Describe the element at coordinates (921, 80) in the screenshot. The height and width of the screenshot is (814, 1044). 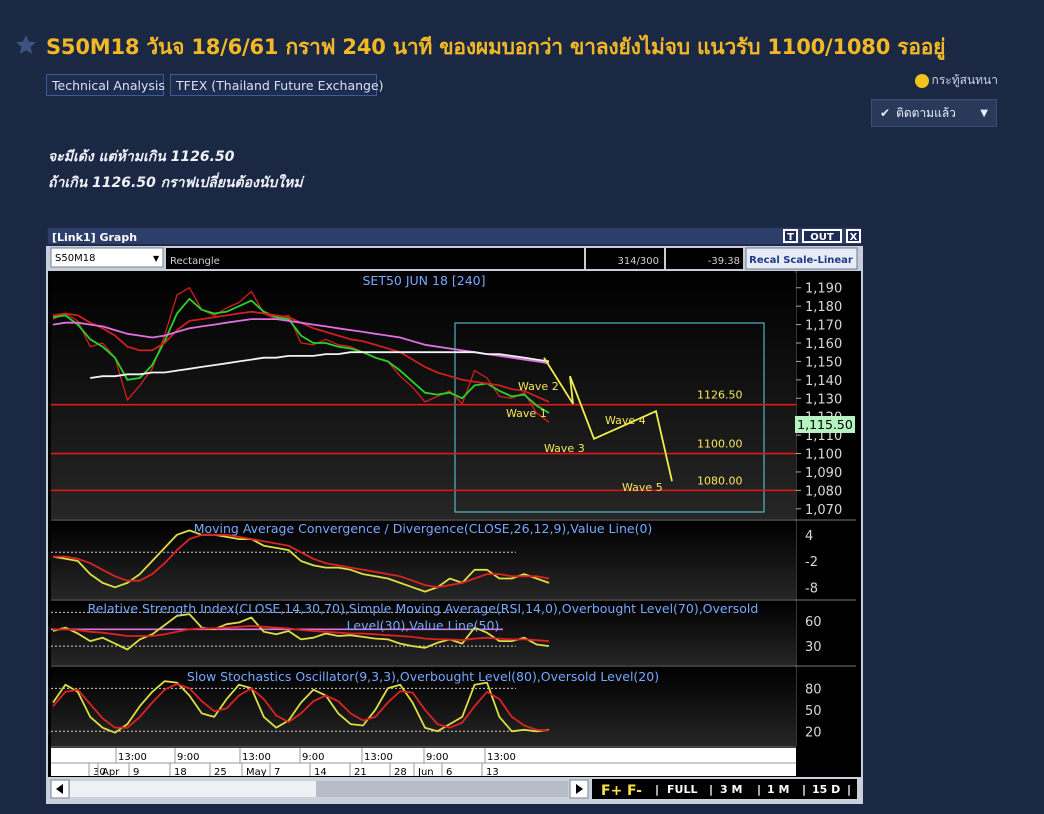
I see `emoji-face-icon` at that location.